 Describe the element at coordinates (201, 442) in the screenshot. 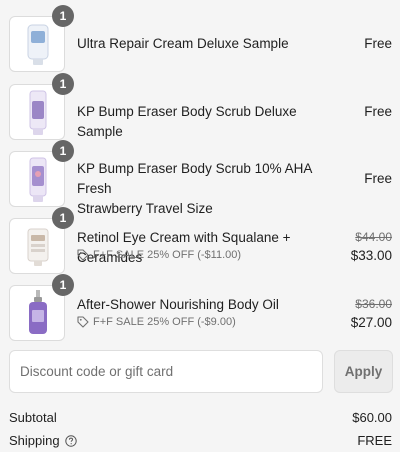

I see `shipping-row: Shipping FREE` at that location.